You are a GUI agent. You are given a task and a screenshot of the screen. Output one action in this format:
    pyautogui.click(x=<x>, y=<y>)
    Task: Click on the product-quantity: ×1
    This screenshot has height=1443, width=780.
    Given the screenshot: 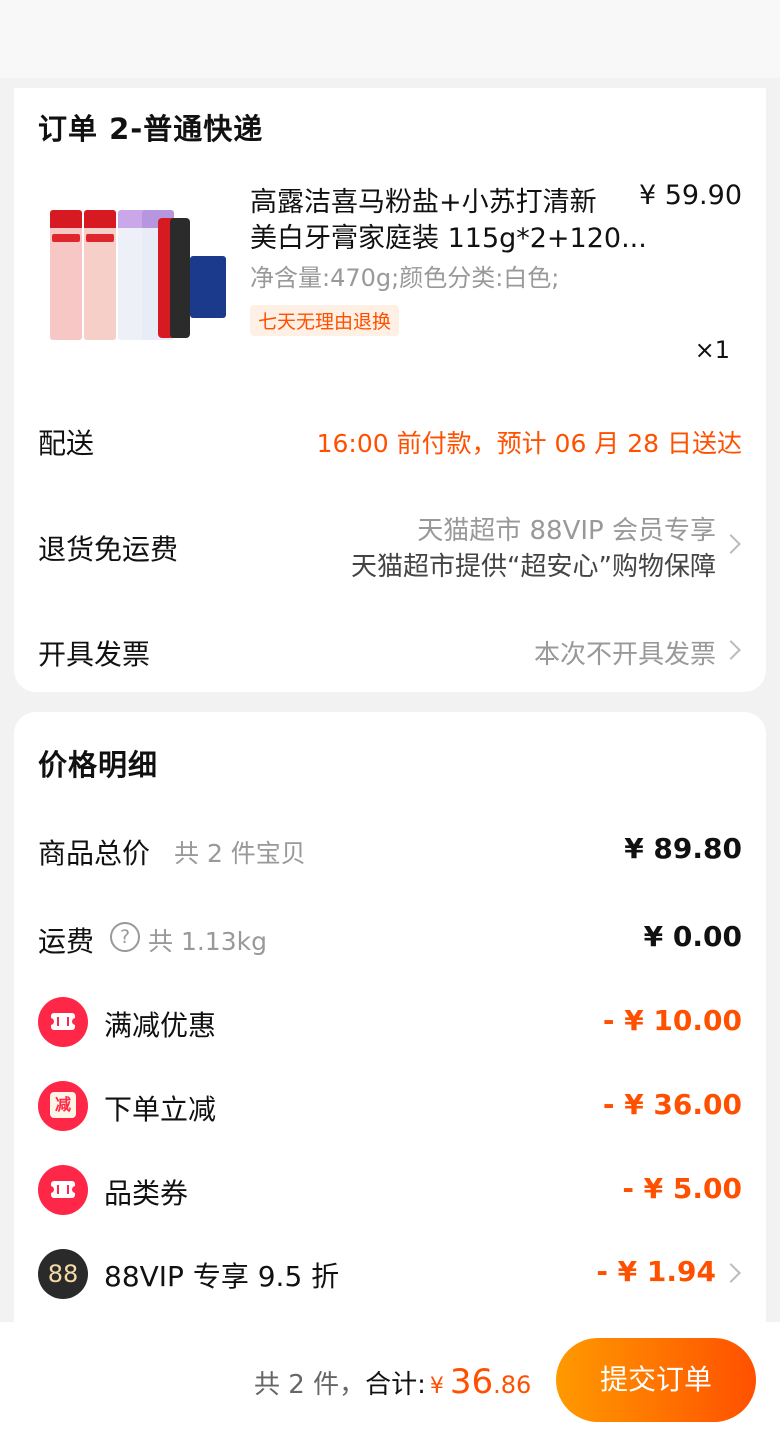 What is the action you would take?
    pyautogui.click(x=712, y=350)
    